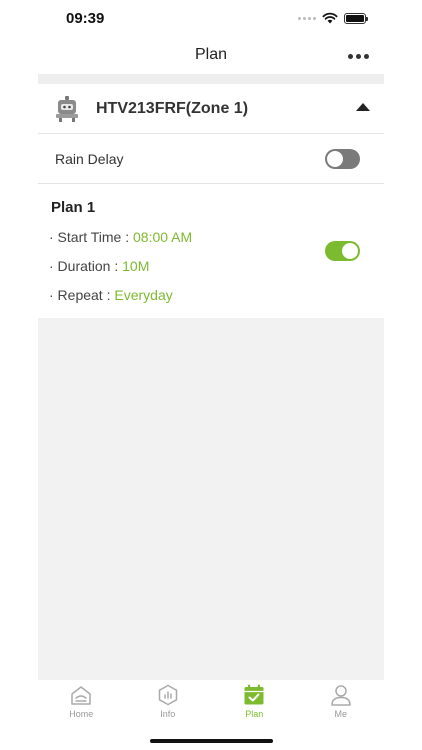  What do you see at coordinates (82, 295) in the screenshot?
I see `repeat-label: · Repeat :` at bounding box center [82, 295].